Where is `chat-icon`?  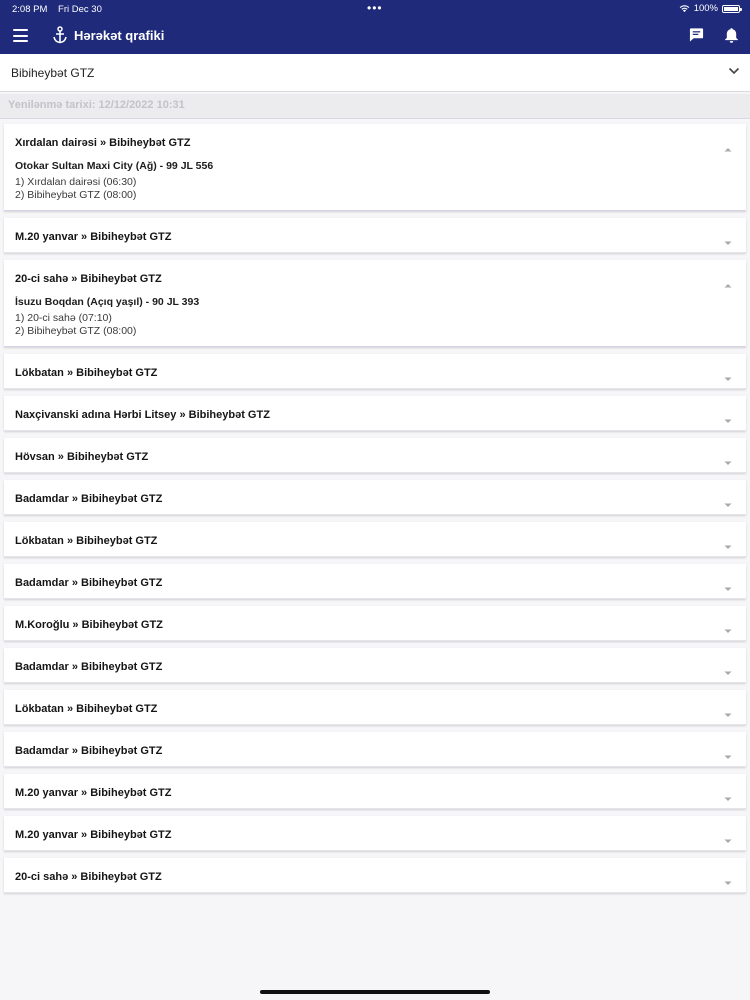
chat-icon is located at coordinates (696, 34).